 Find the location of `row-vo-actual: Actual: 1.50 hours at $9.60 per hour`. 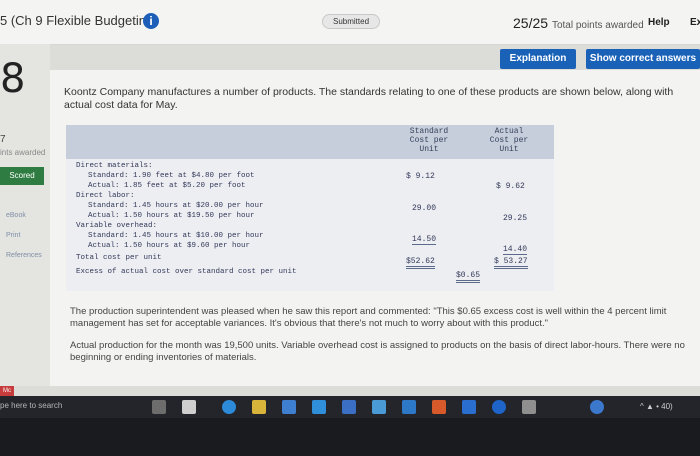

row-vo-actual: Actual: 1.50 hours at $9.60 per hour is located at coordinates (169, 246).